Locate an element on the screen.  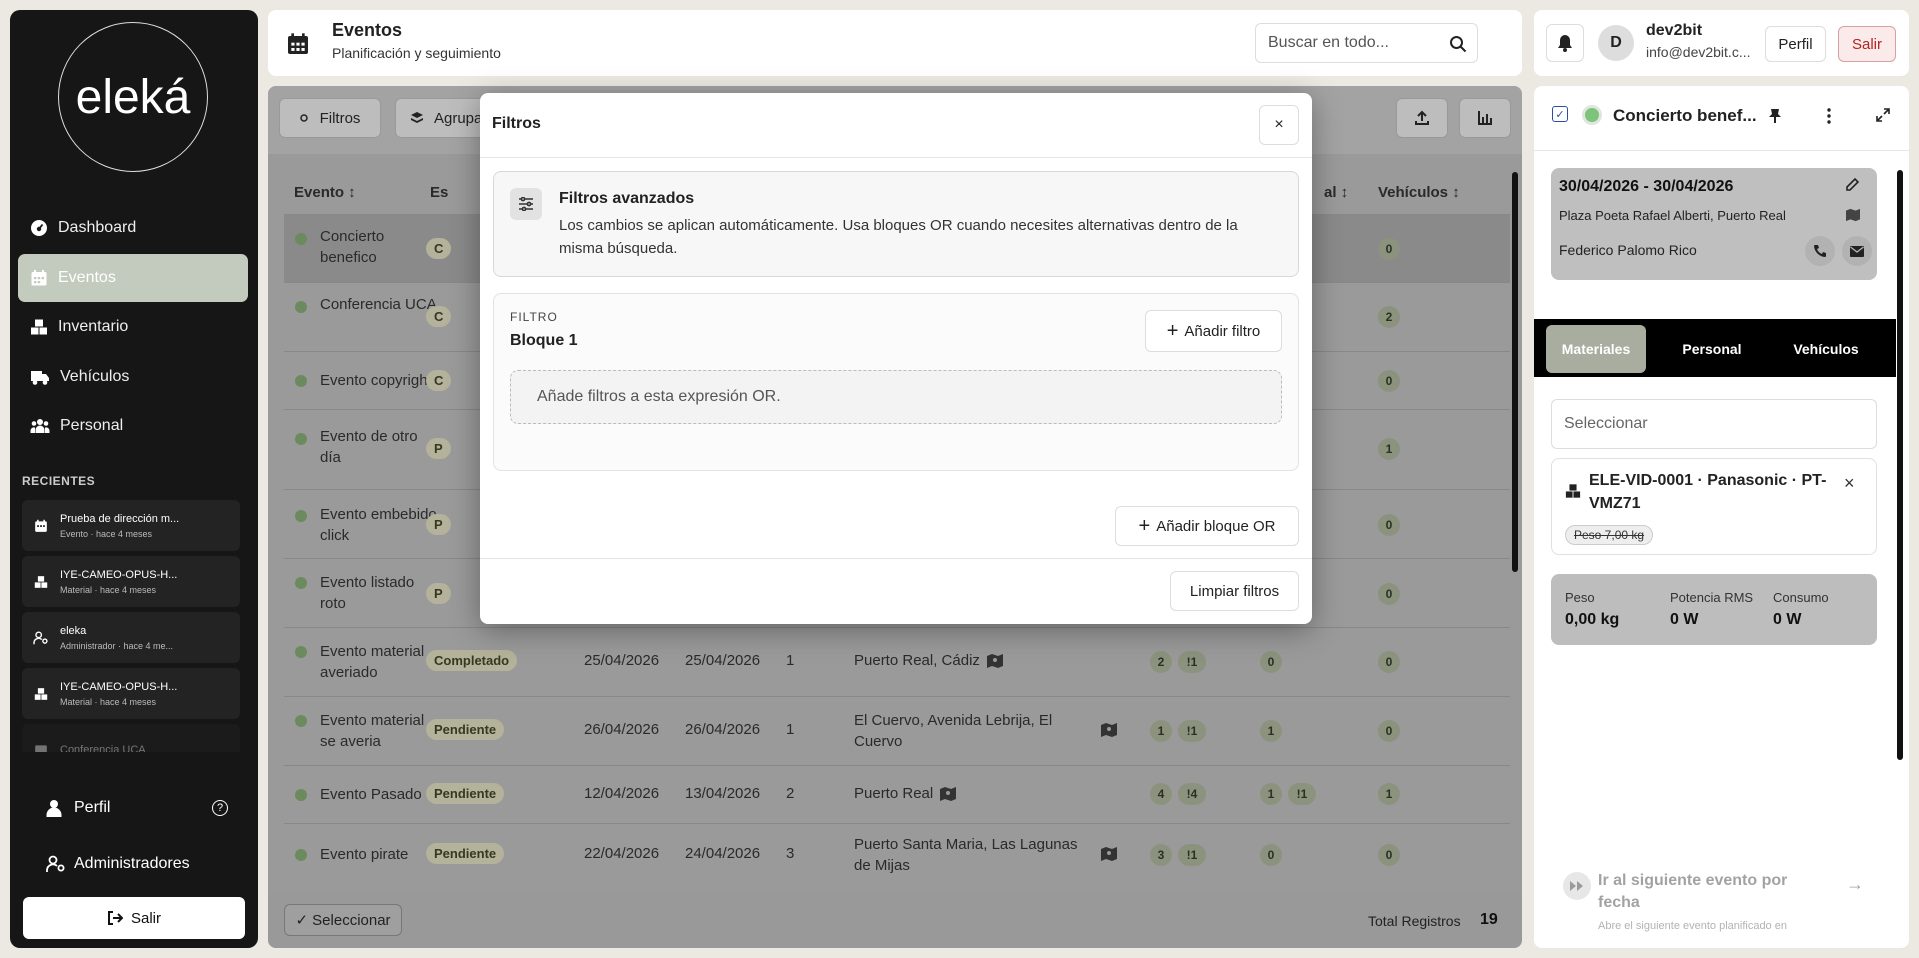
col-personal: al ↕ is located at coordinates (1336, 192).